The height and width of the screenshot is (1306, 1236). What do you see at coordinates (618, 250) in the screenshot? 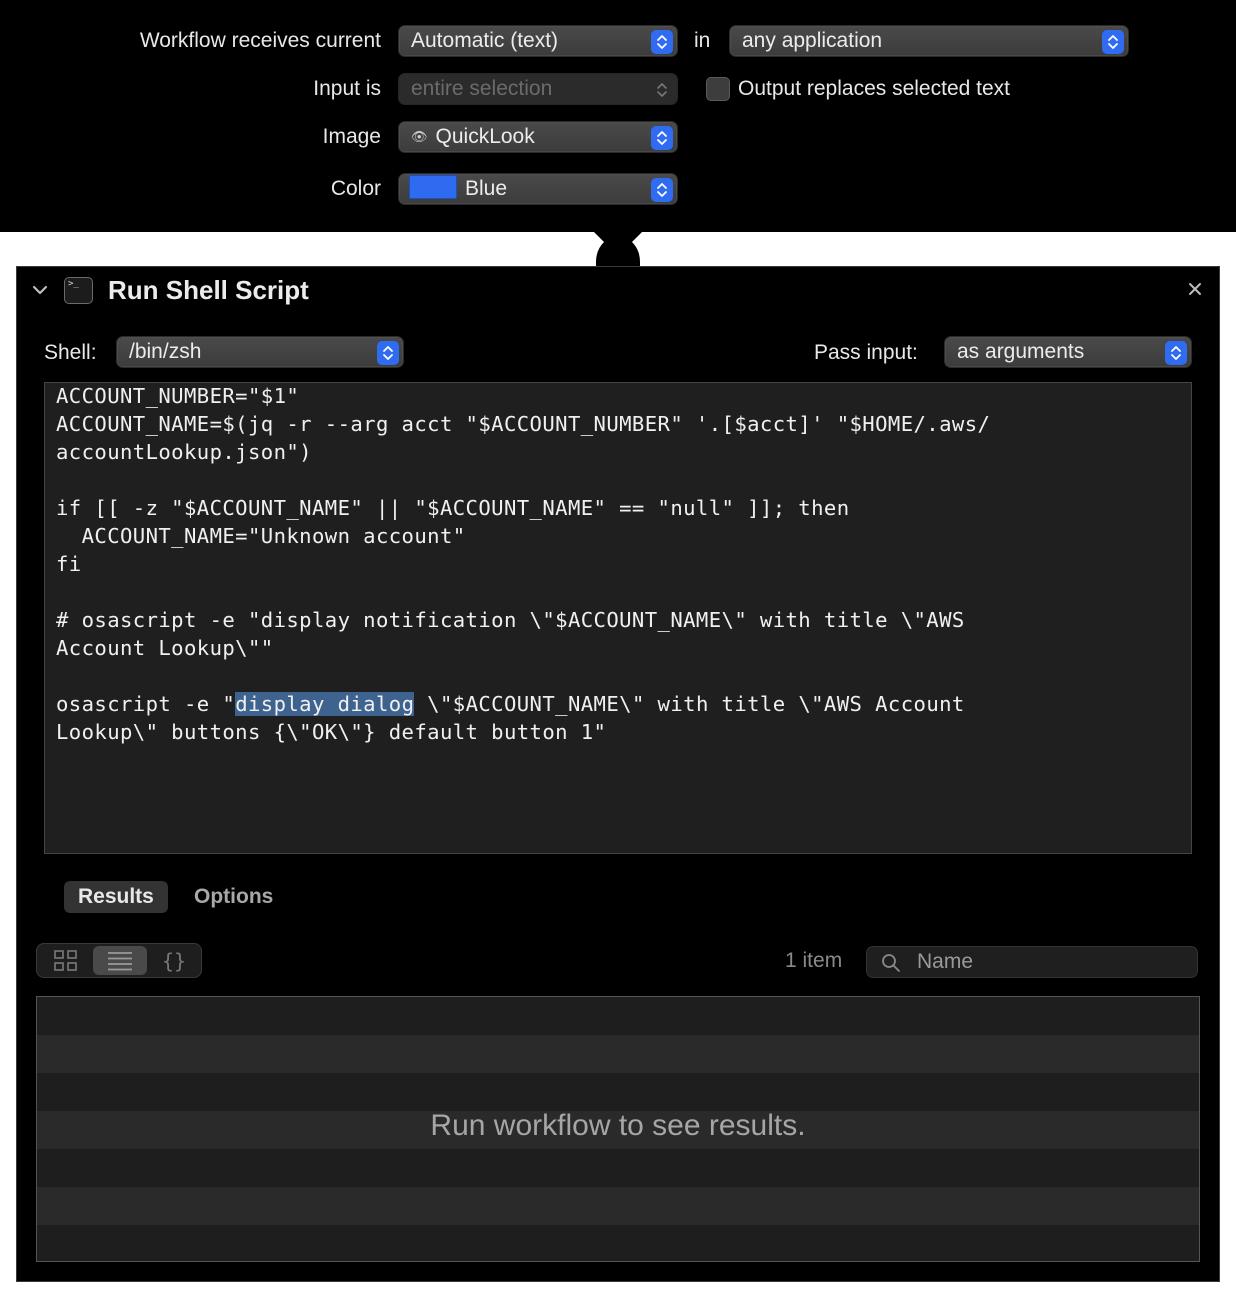
I see `action-connector-icon` at bounding box center [618, 250].